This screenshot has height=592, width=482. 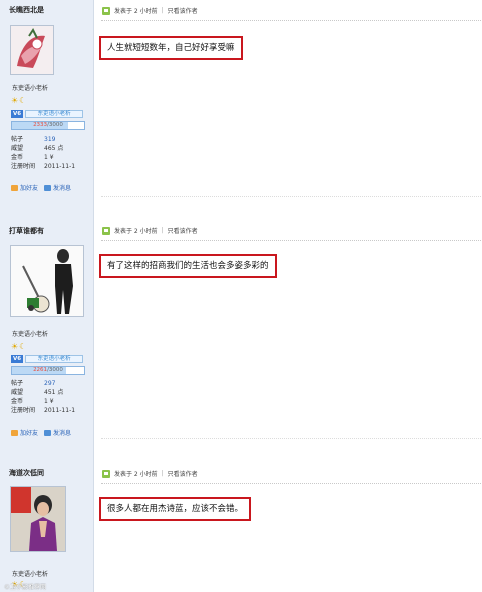 I want to click on stat-posts: 帖子 297, so click(x=33, y=383).